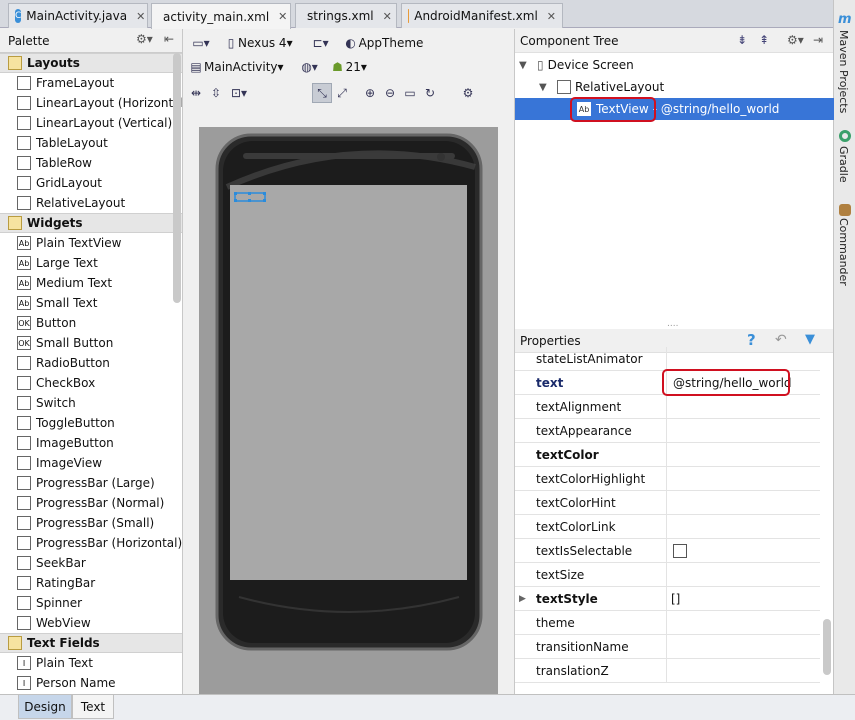 The width and height of the screenshot is (855, 720). What do you see at coordinates (91, 603) in the screenshot?
I see `palette-item: Spinner` at bounding box center [91, 603].